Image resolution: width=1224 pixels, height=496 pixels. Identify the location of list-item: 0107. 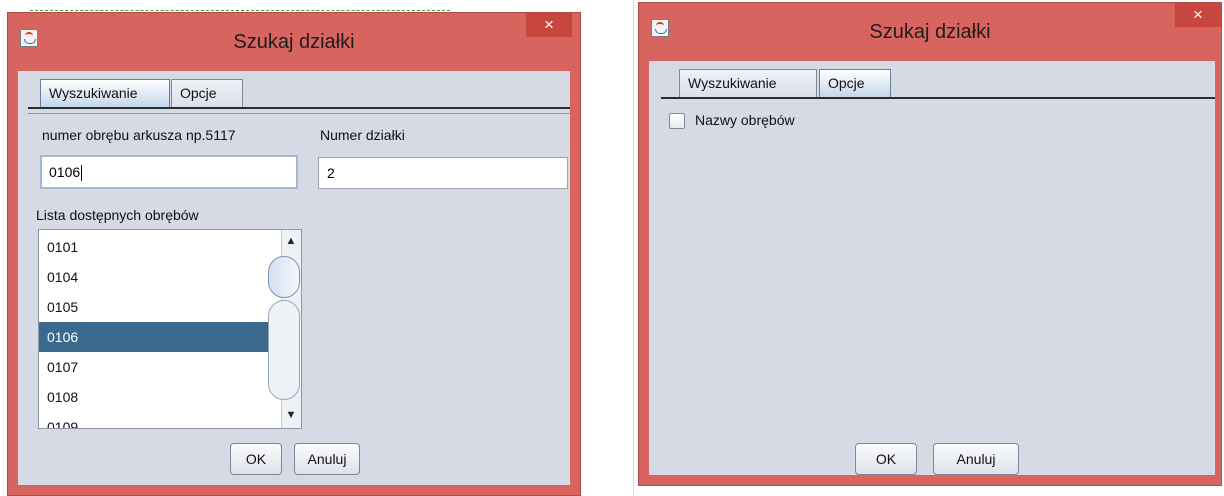
(160, 367).